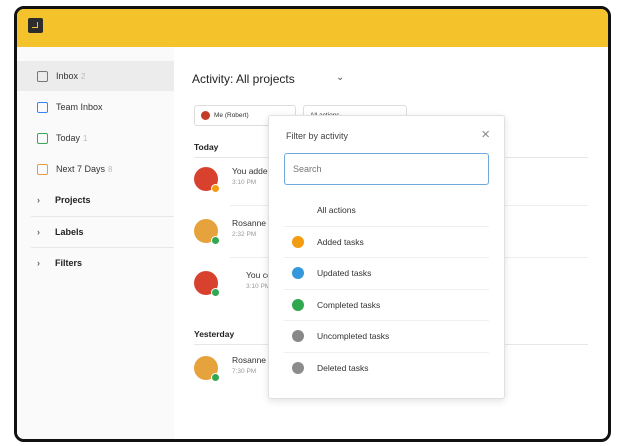 Image resolution: width=621 pixels, height=446 pixels. What do you see at coordinates (298, 368) in the screenshot?
I see `deleted-tasks-icon` at bounding box center [298, 368].